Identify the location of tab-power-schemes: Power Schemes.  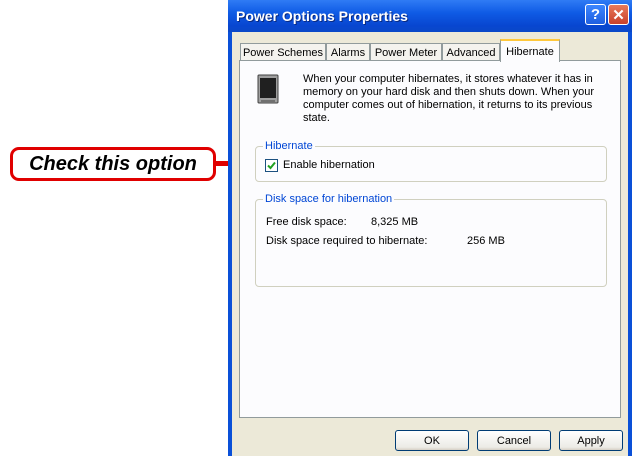
(283, 52).